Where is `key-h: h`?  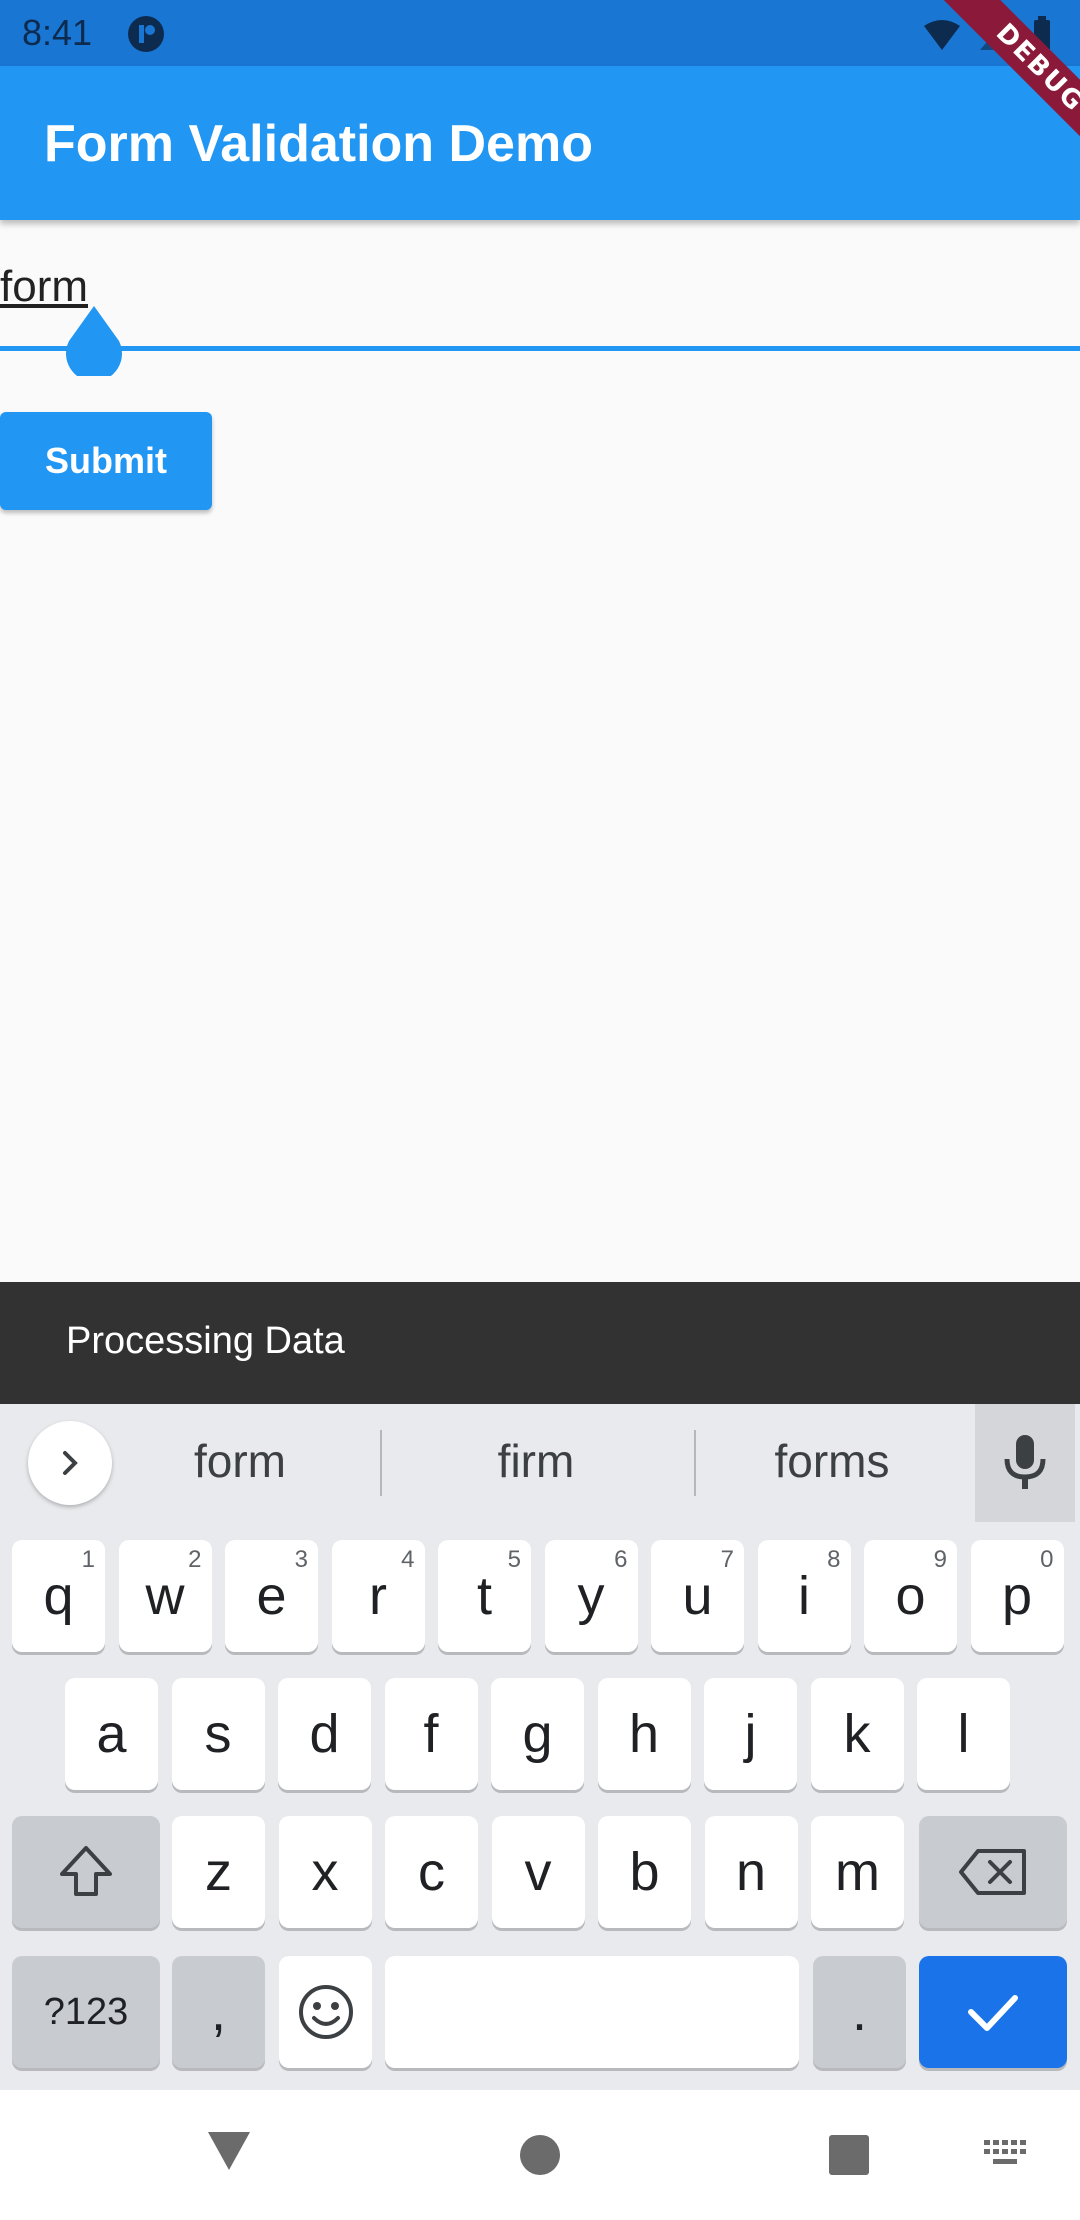
key-h: h is located at coordinates (644, 1734).